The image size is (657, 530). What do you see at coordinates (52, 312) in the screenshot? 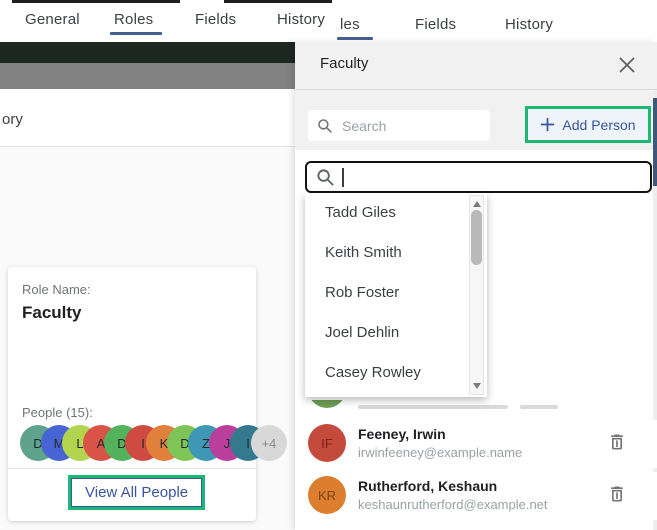
I see `role-name-value: Faculty` at bounding box center [52, 312].